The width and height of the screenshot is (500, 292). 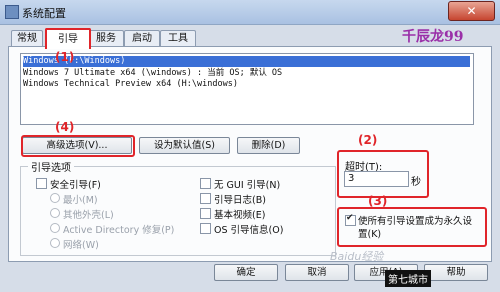 What do you see at coordinates (205, 228) in the screenshot?
I see `os-info-checkbox` at bounding box center [205, 228].